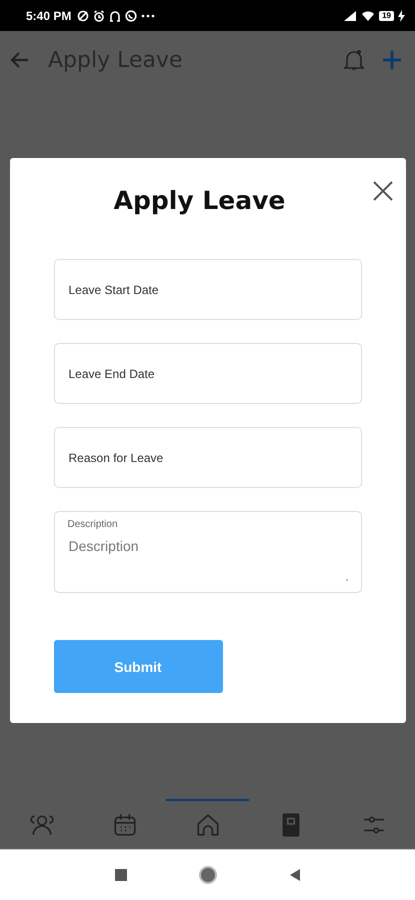  What do you see at coordinates (125, 825) in the screenshot?
I see `calendar-icon` at bounding box center [125, 825].